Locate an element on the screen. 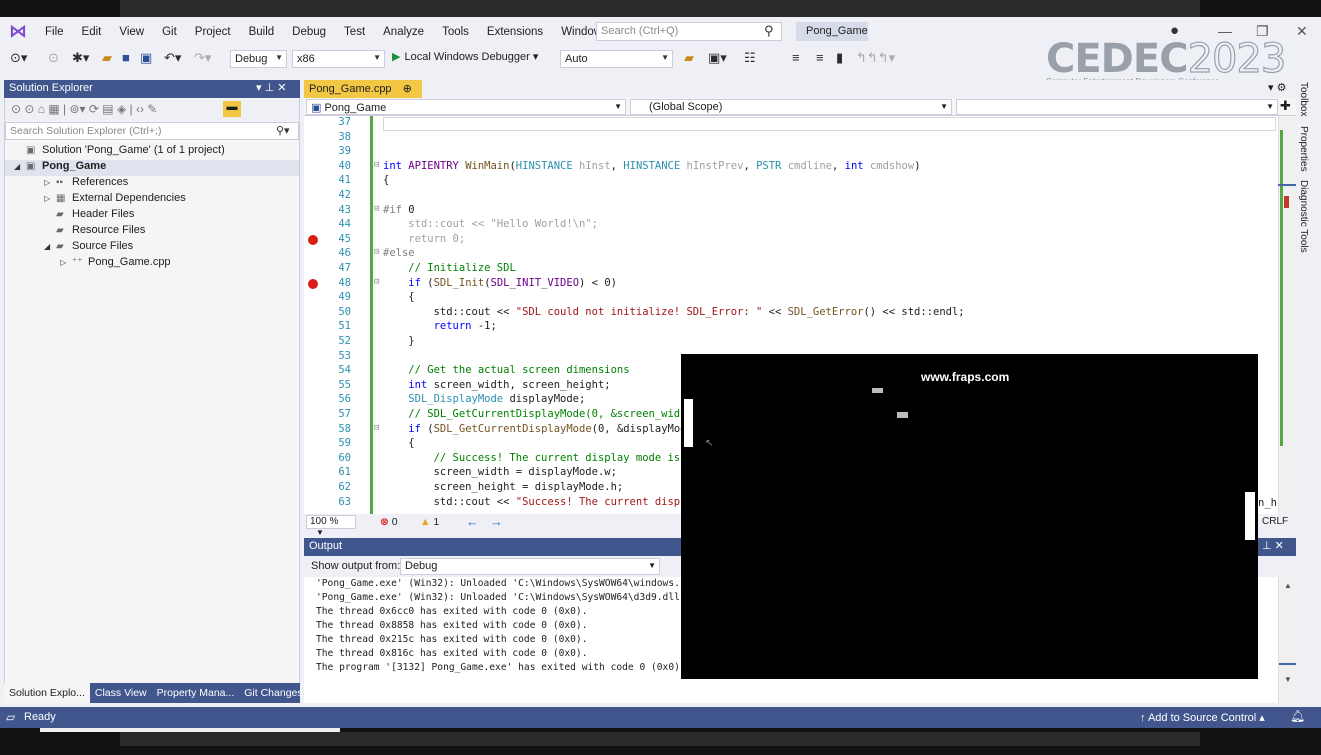 Image resolution: width=1321 pixels, height=755 pixels. panel-options-icon: ▾ ⊥ ✕ is located at coordinates (271, 87).